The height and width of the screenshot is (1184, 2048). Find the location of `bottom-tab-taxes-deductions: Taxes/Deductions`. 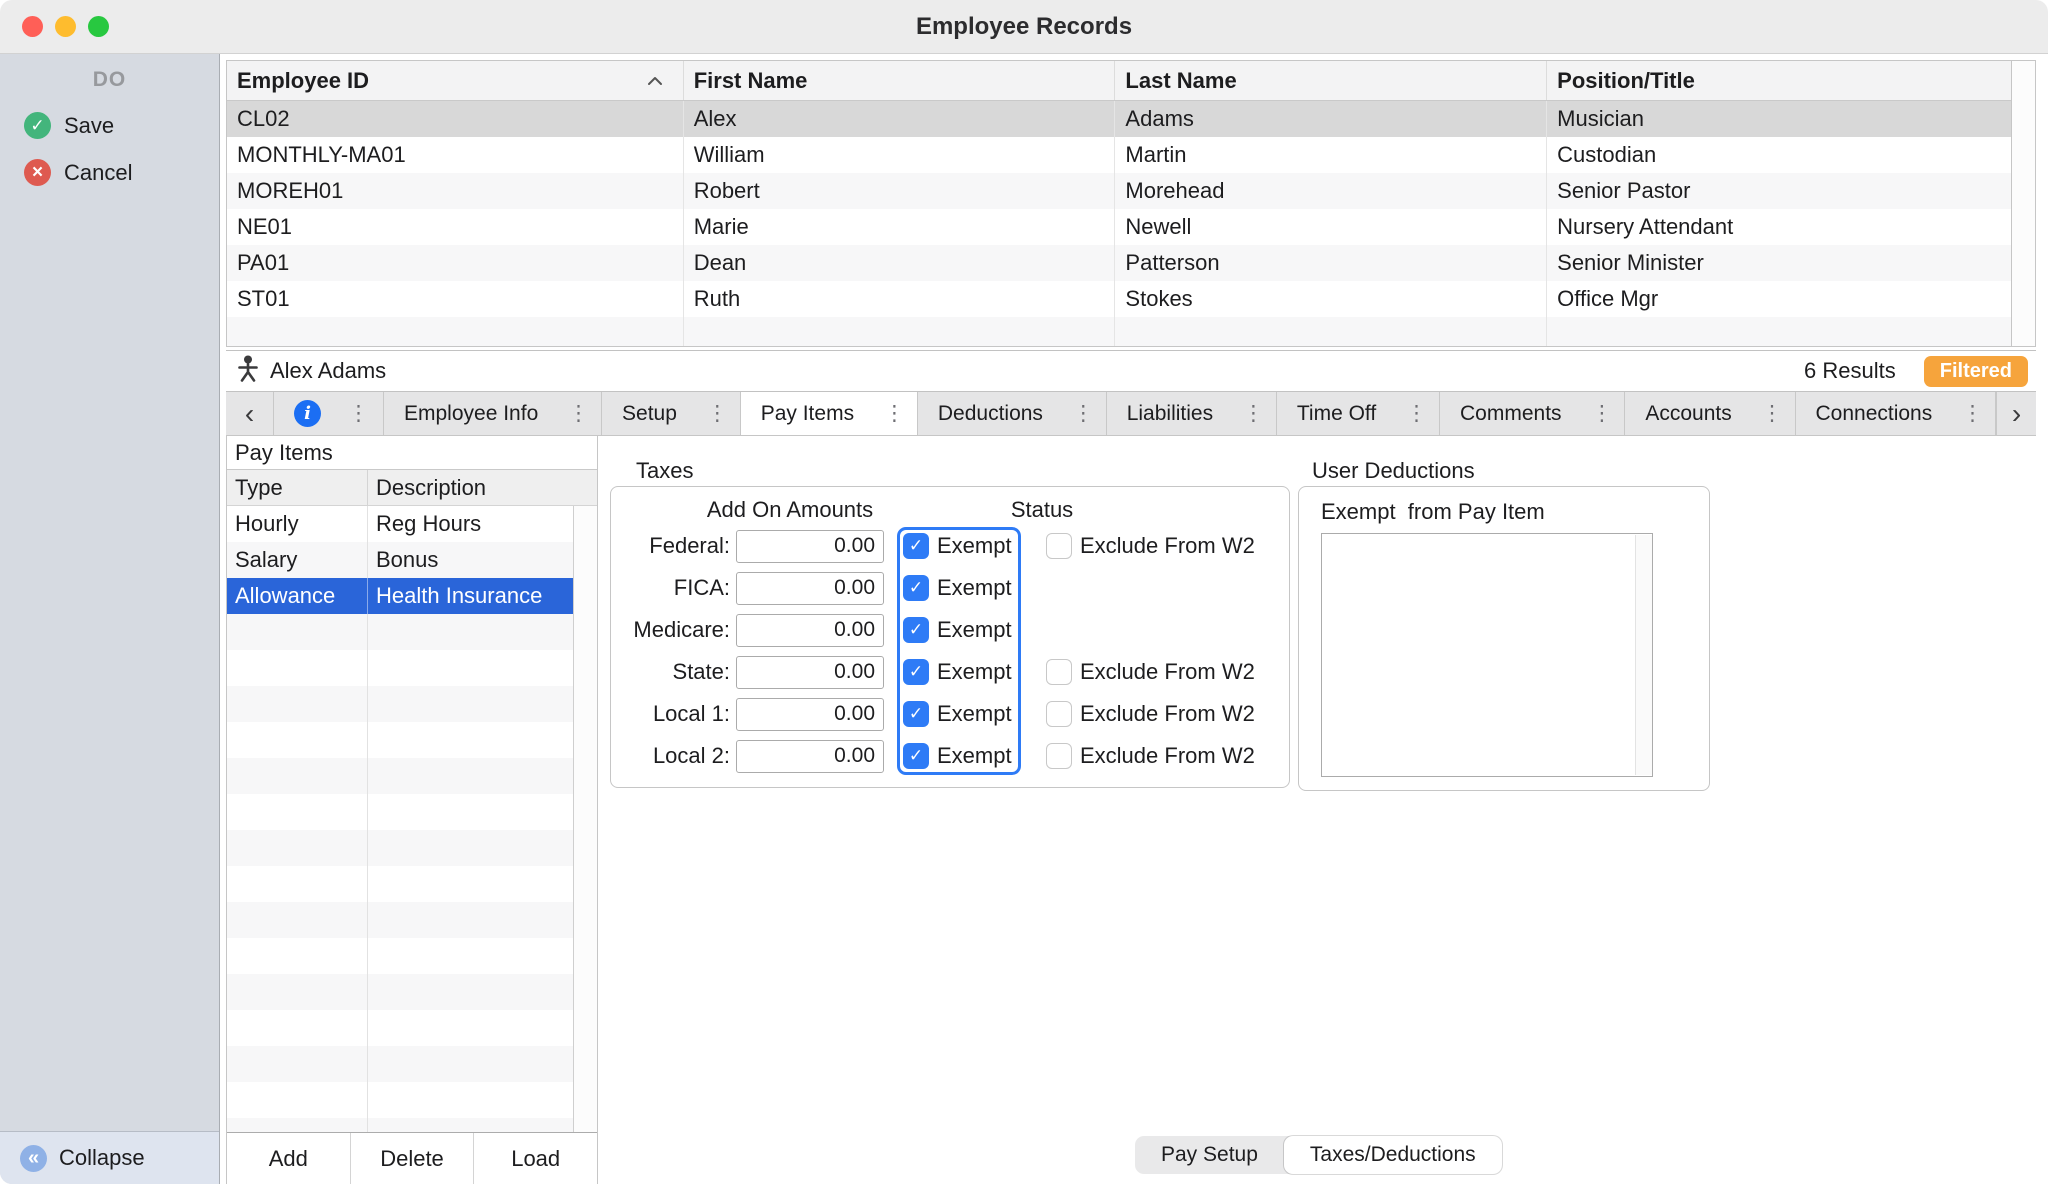

bottom-tab-taxes-deductions: Taxes/Deductions is located at coordinates (1392, 1155).